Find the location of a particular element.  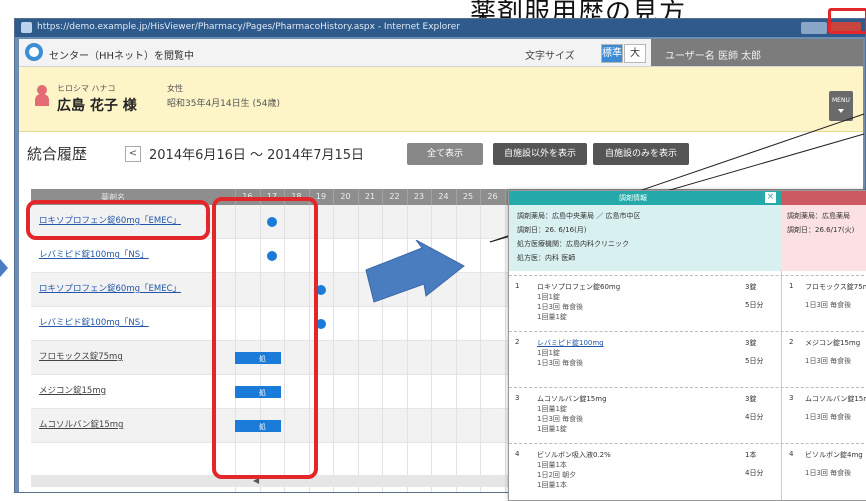

logo-icon is located at coordinates (34, 52).